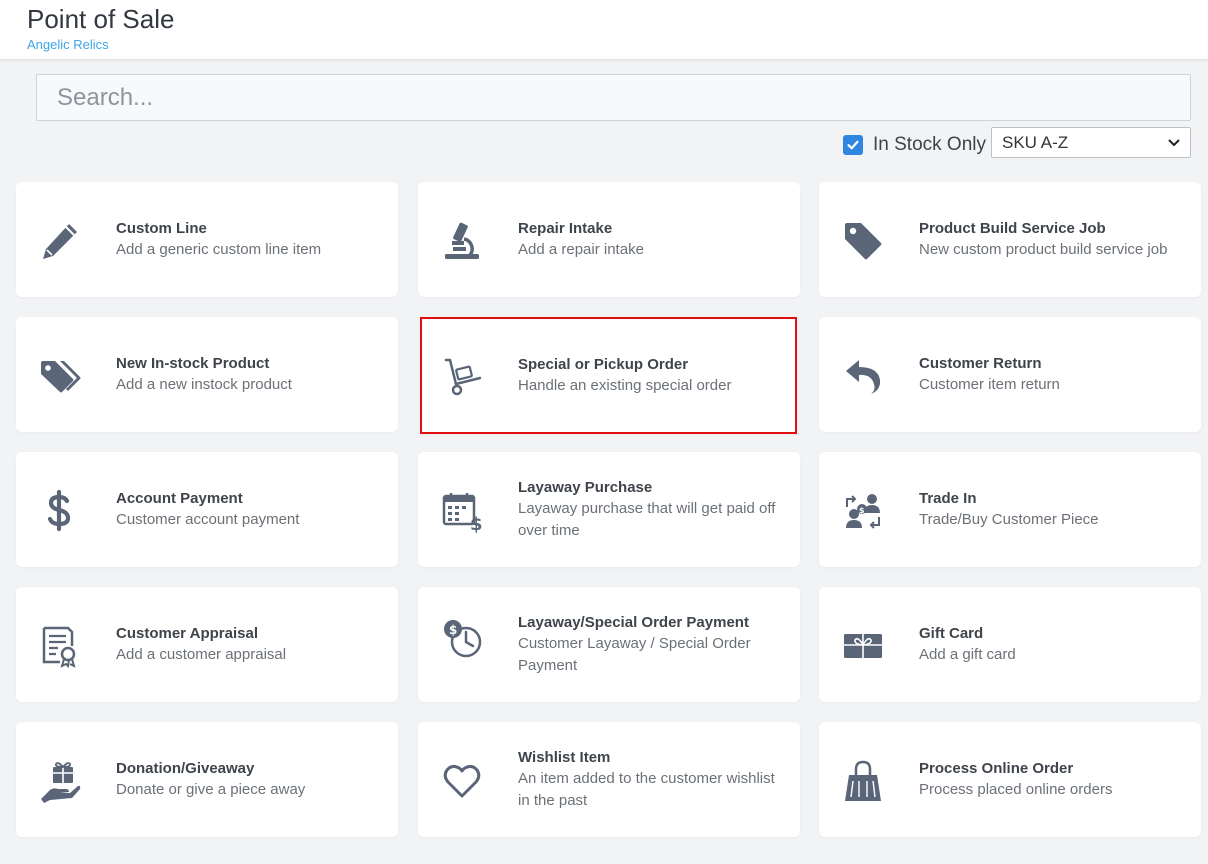 This screenshot has width=1208, height=864. Describe the element at coordinates (604, 29) in the screenshot. I see `app-header: Point of Sale Angelic Relics` at that location.